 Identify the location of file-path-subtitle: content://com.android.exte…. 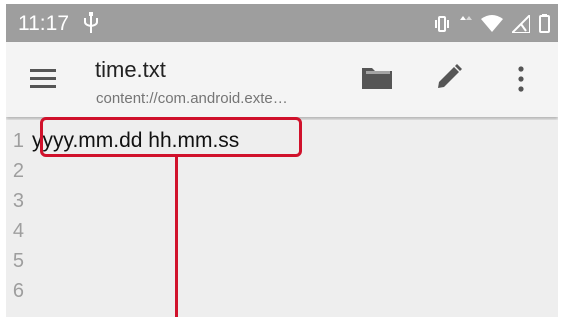
(192, 98).